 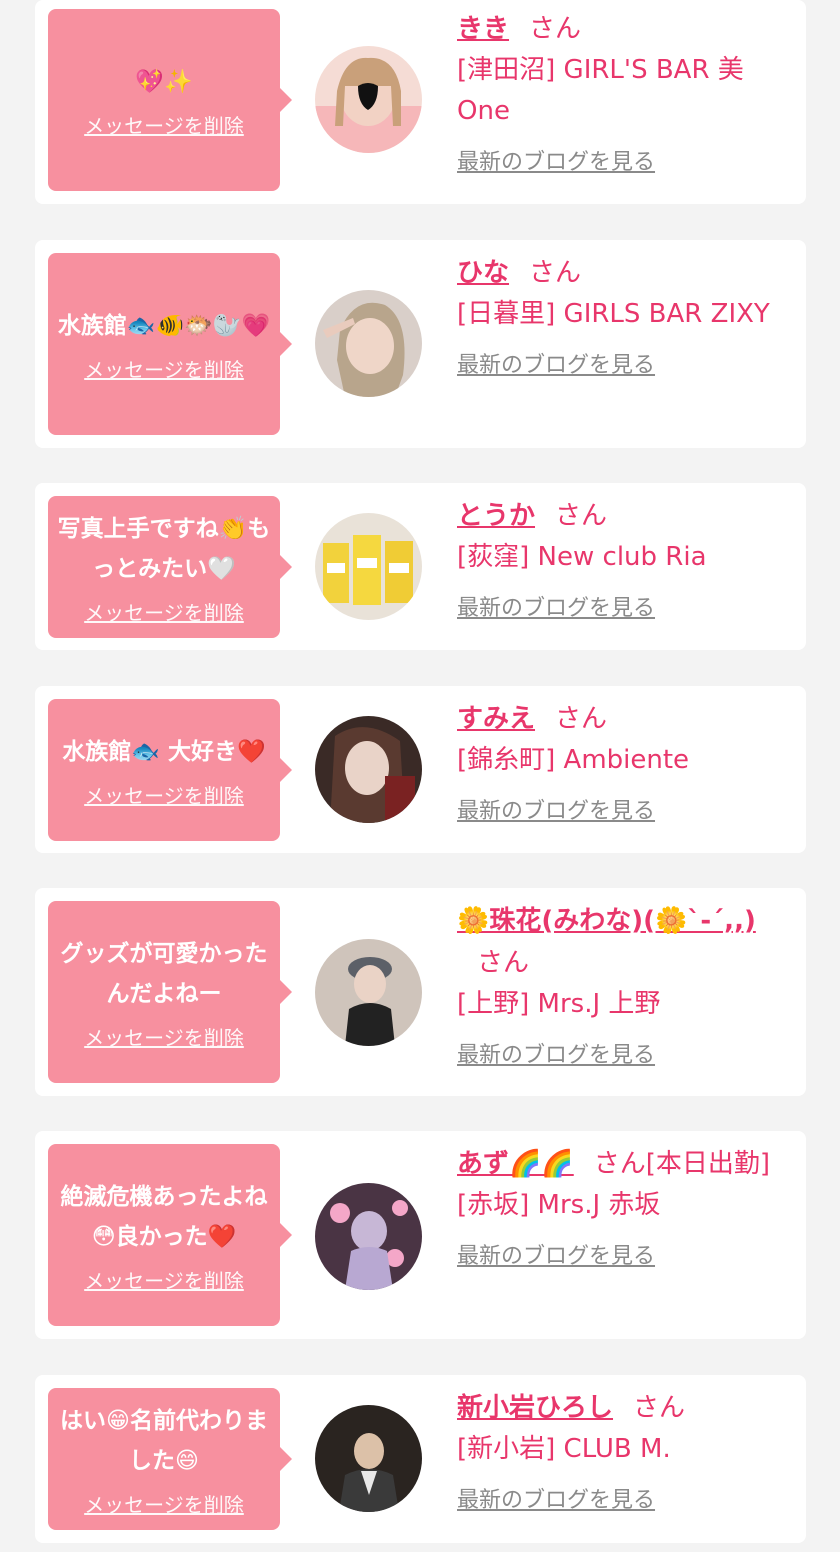 What do you see at coordinates (682, 1164) in the screenshot?
I see `honorific: さん[本日出勤]` at bounding box center [682, 1164].